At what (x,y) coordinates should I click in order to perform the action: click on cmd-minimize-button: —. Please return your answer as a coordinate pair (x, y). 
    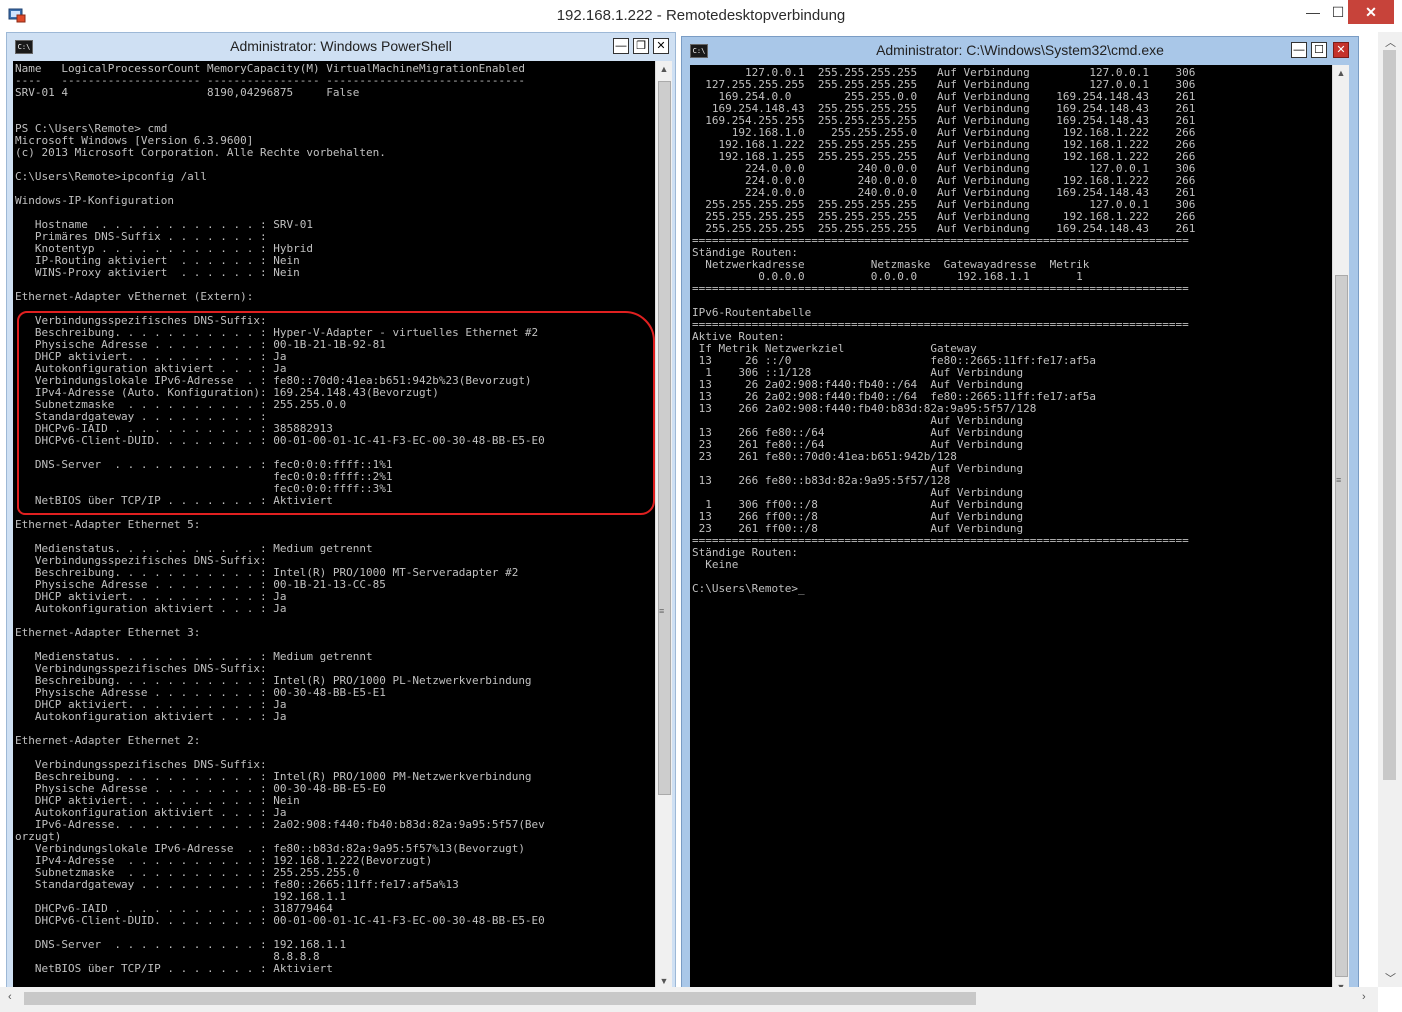
    Looking at the image, I should click on (1299, 50).